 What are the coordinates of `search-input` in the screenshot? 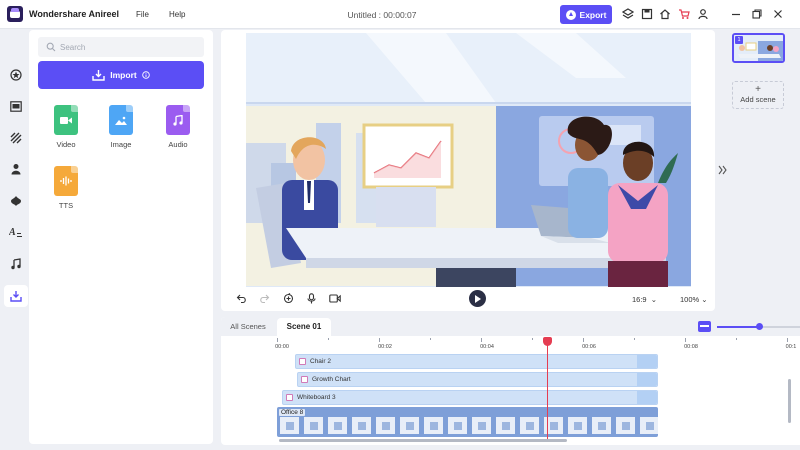 It's located at (130, 47).